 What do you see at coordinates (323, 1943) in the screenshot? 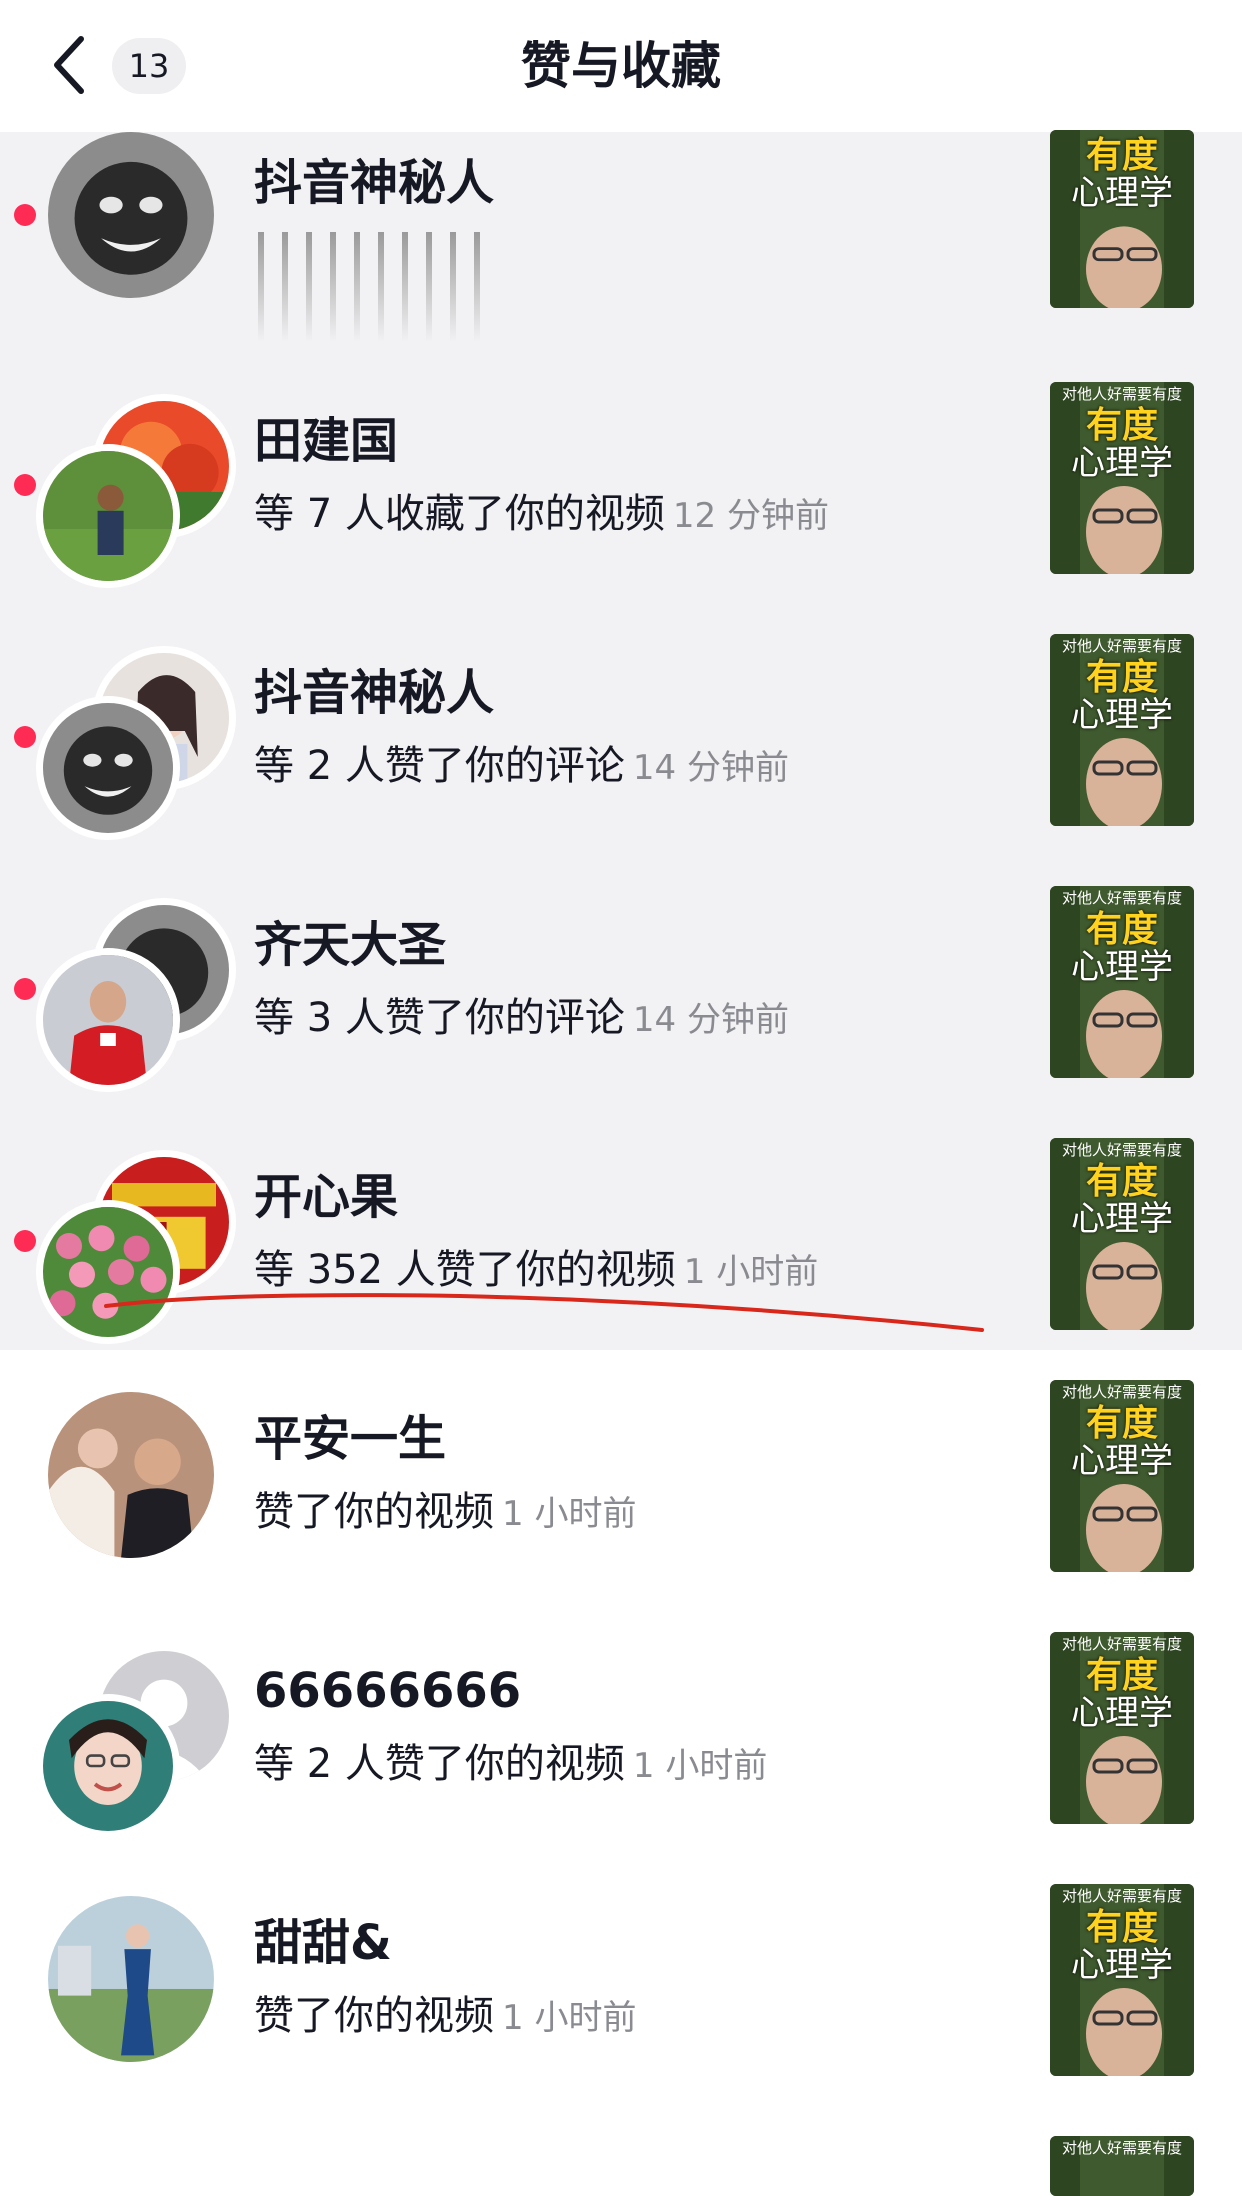
I see `item-name: 甜甜&` at bounding box center [323, 1943].